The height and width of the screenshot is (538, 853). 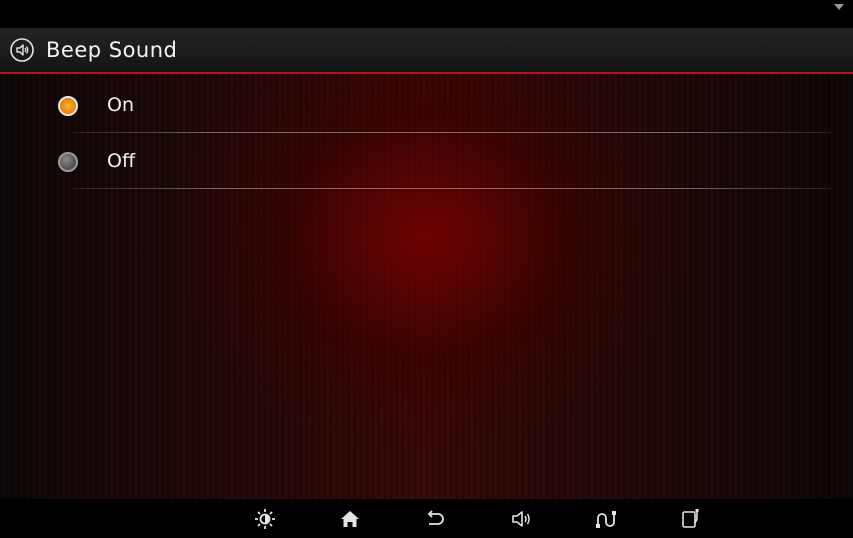 I want to click on brightness-icon, so click(x=265, y=519).